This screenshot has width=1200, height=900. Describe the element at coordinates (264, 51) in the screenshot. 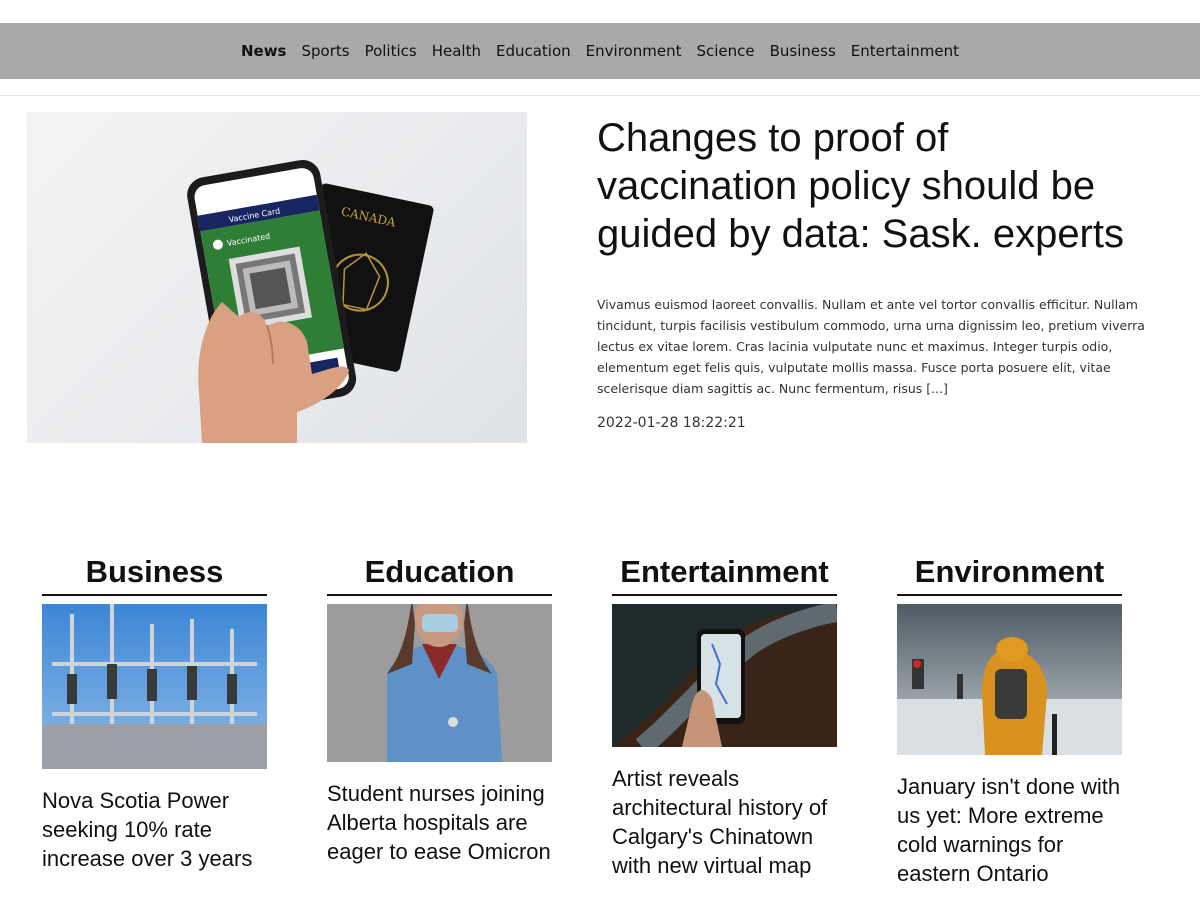

I see `nav-item-news: News` at that location.